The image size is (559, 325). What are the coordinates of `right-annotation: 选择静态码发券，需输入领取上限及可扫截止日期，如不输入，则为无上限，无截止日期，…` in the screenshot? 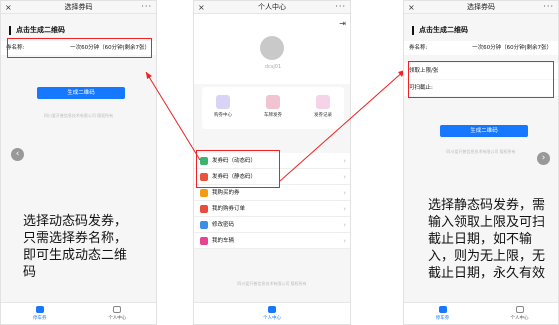 It's located at (487, 239).